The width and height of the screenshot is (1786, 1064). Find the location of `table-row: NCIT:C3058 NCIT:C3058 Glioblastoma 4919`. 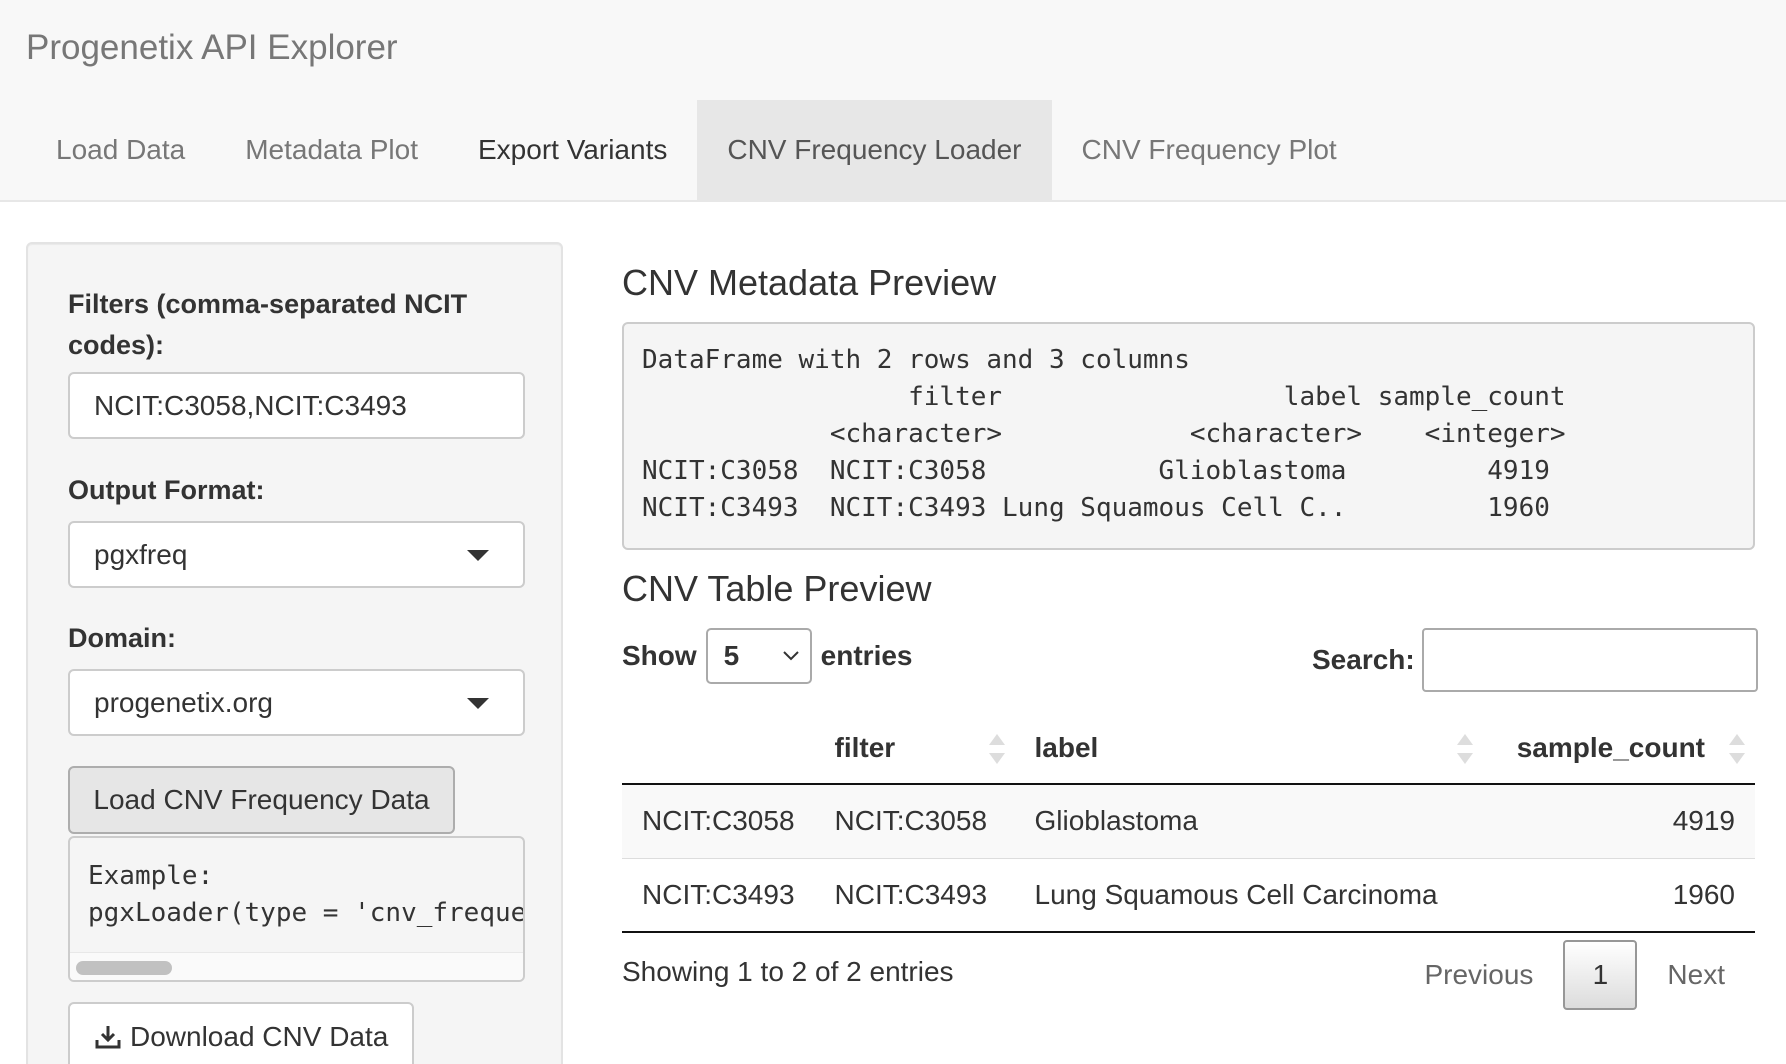

table-row: NCIT:C3058 NCIT:C3058 Glioblastoma 4919 is located at coordinates (1188, 821).